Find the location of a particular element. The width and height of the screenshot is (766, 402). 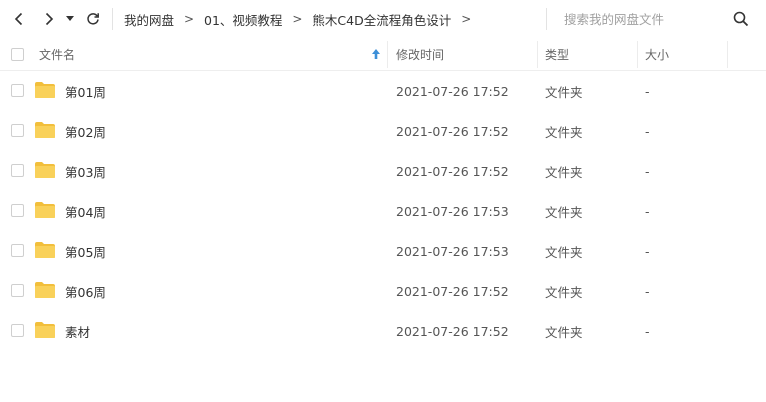

file-list-header: 文件名 修改时间 类型 大小 is located at coordinates (383, 54).